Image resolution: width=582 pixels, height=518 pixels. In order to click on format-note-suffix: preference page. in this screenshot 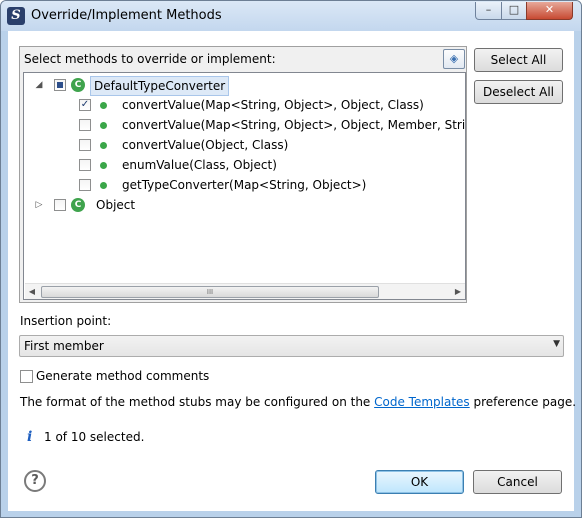, I will do `click(523, 402)`.